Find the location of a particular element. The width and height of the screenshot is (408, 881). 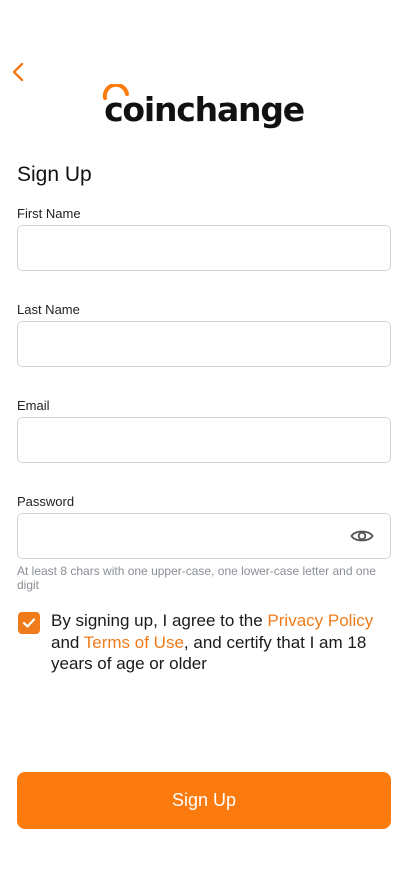

logo: coinchange is located at coordinates (204, 106).